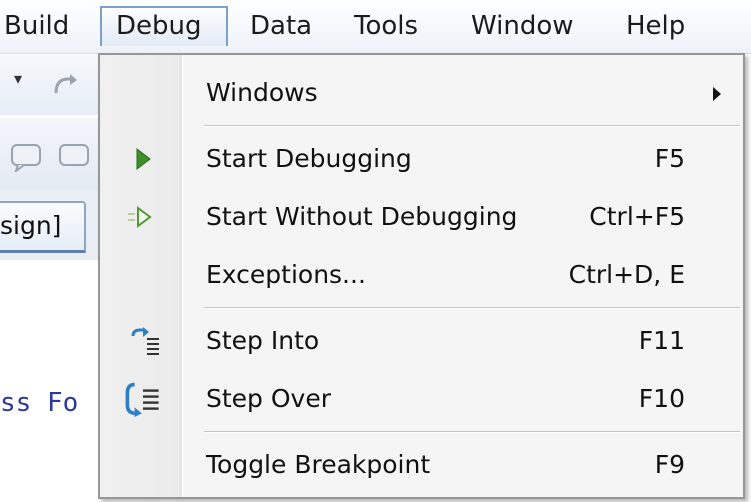 This screenshot has width=751, height=502. Describe the element at coordinates (309, 158) in the screenshot. I see `menu-item-label: Start Debugging` at that location.